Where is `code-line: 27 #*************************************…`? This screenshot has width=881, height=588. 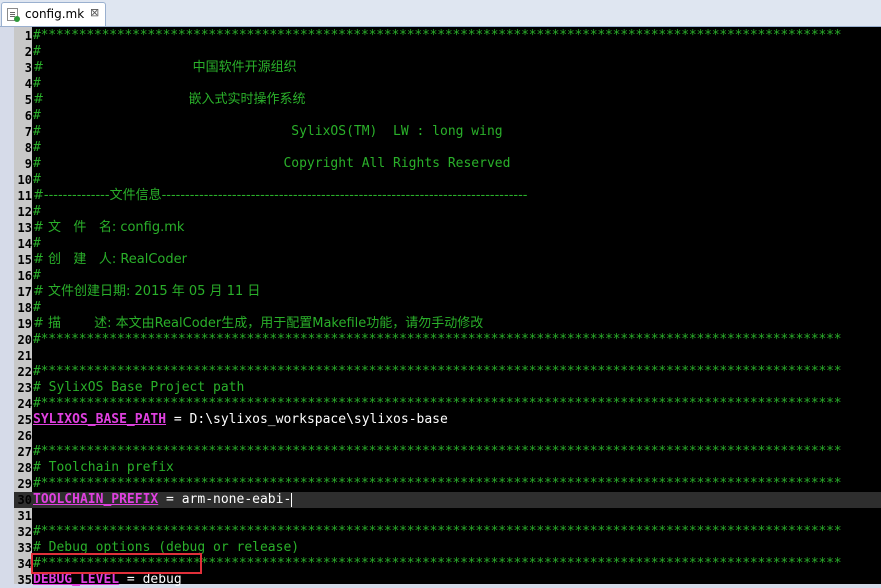 code-line: 27 #*************************************… is located at coordinates (447, 452).